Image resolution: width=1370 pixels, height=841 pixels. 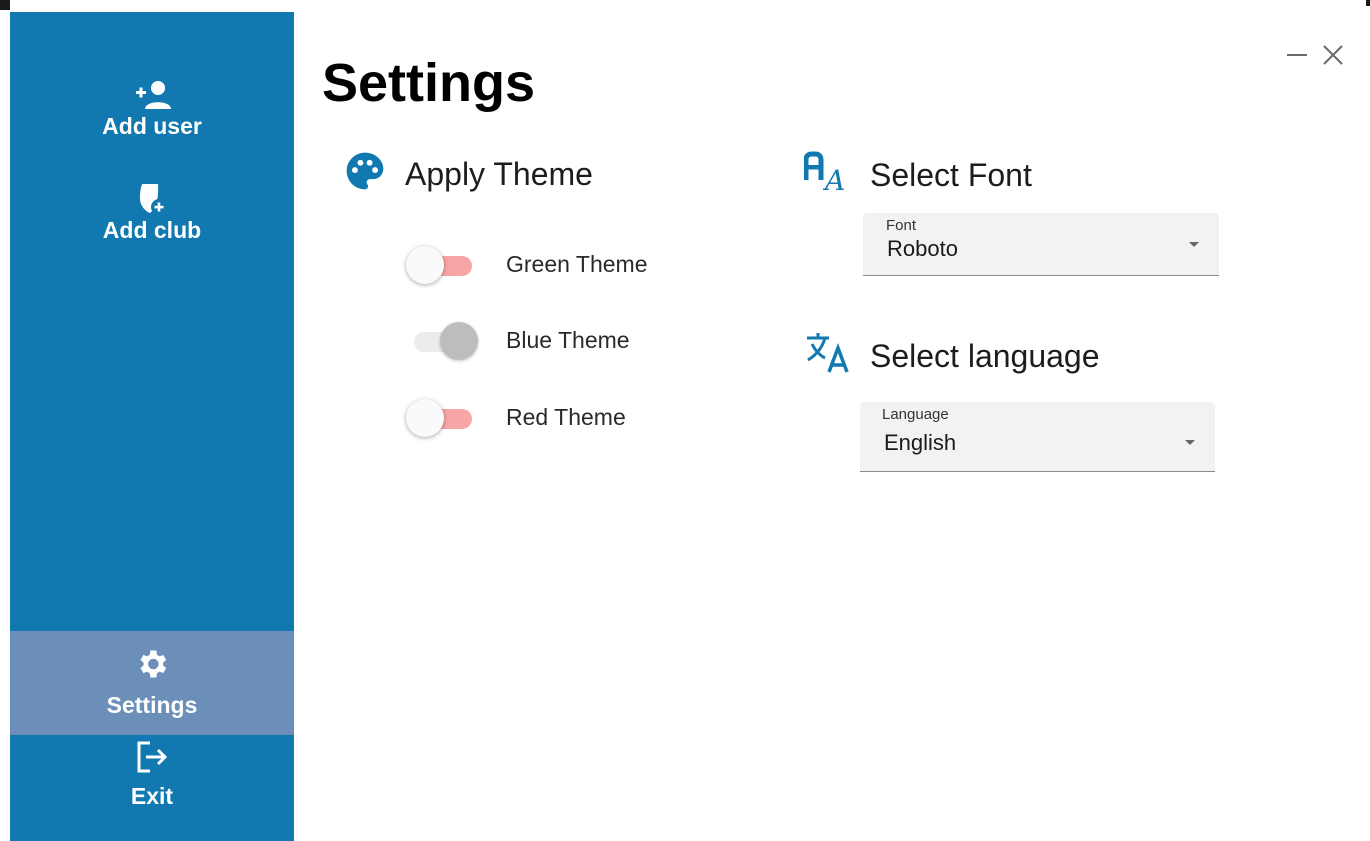 I want to click on apply-theme-header: Apply Theme, so click(x=468, y=173).